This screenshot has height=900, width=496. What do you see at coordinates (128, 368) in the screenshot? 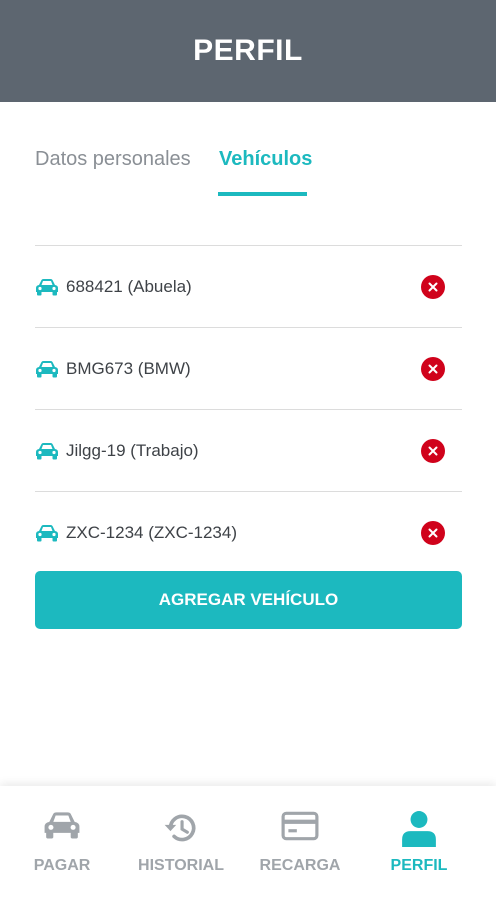
I see `vehicle-label: BMG673 (BMW)` at bounding box center [128, 368].